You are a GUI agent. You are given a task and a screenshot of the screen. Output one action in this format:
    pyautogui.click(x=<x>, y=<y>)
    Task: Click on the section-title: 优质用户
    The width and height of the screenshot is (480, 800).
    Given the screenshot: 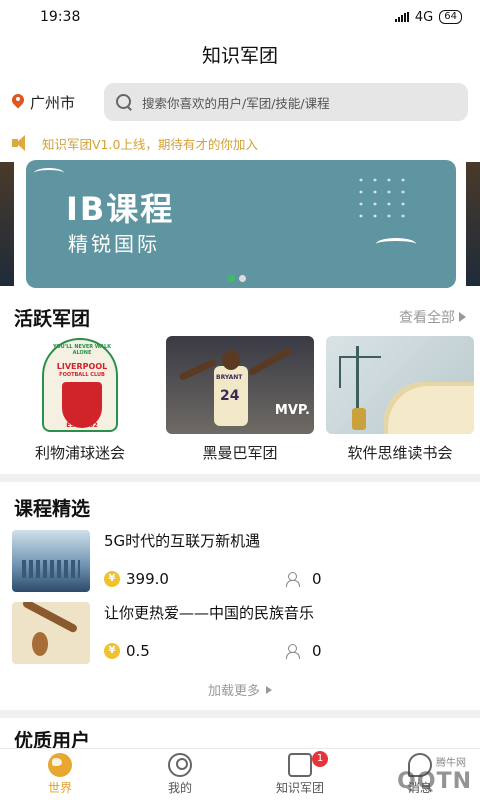 What is the action you would take?
    pyautogui.click(x=52, y=739)
    